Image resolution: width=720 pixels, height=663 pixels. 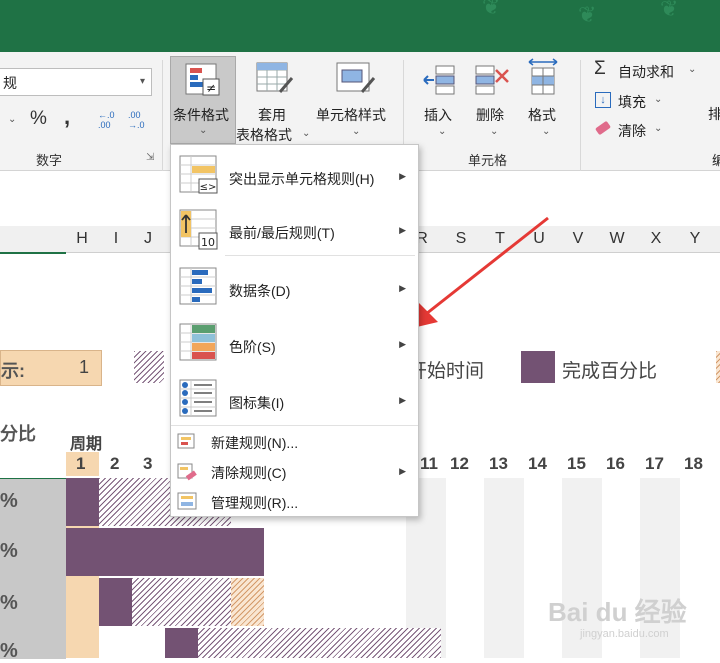 I want to click on percent-symbol: %, so click(x=9, y=651).